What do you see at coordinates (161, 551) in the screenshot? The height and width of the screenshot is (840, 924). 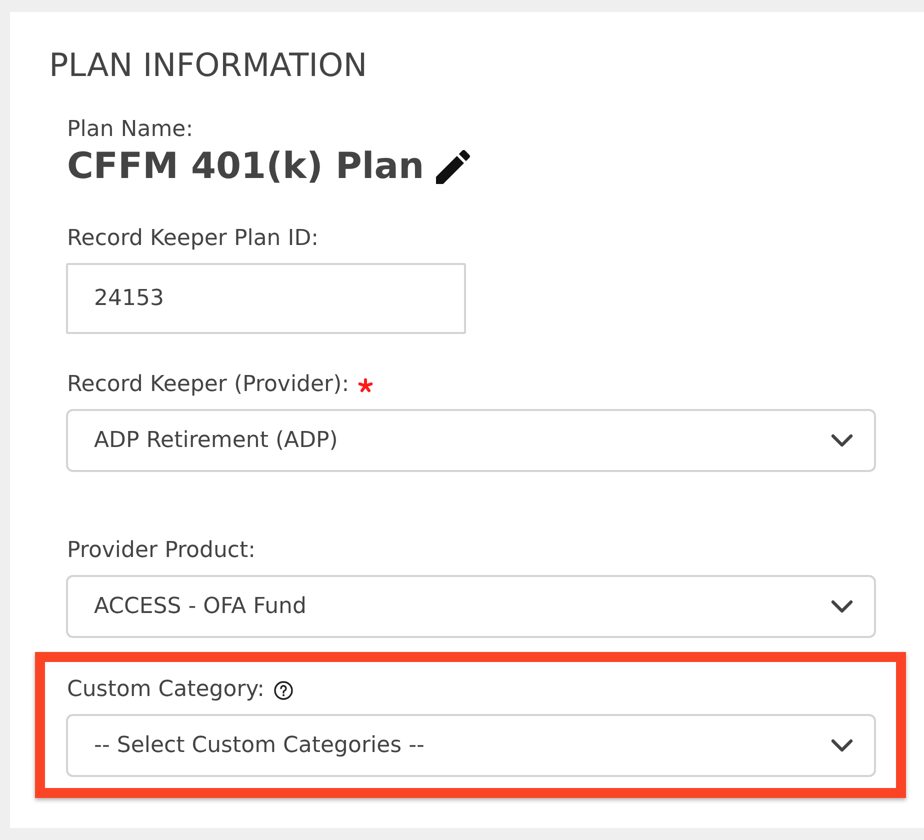 I see `field-label: Provider Product:` at bounding box center [161, 551].